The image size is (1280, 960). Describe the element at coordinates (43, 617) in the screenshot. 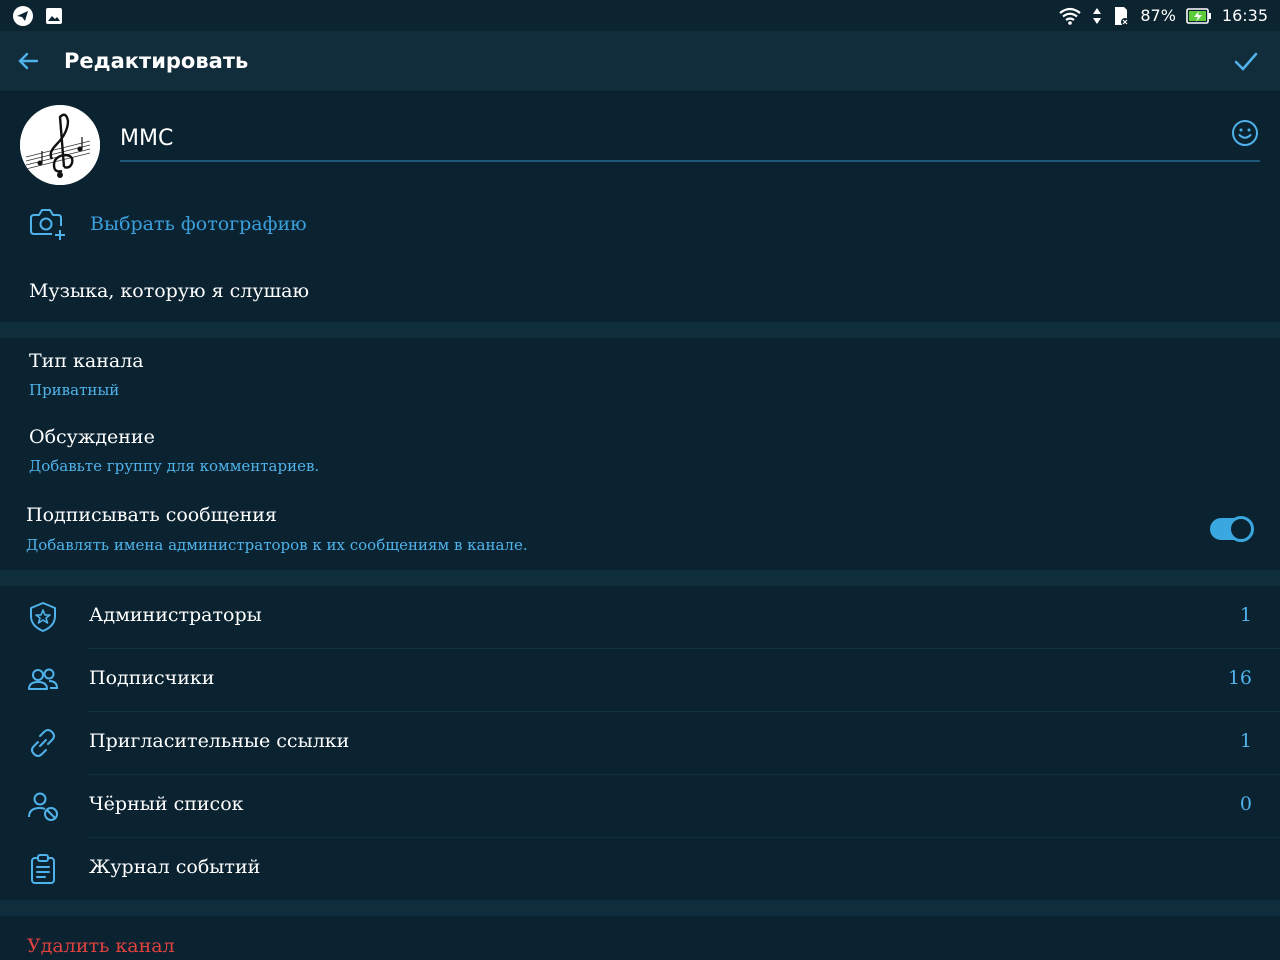

I see `admin-shield-icon` at that location.